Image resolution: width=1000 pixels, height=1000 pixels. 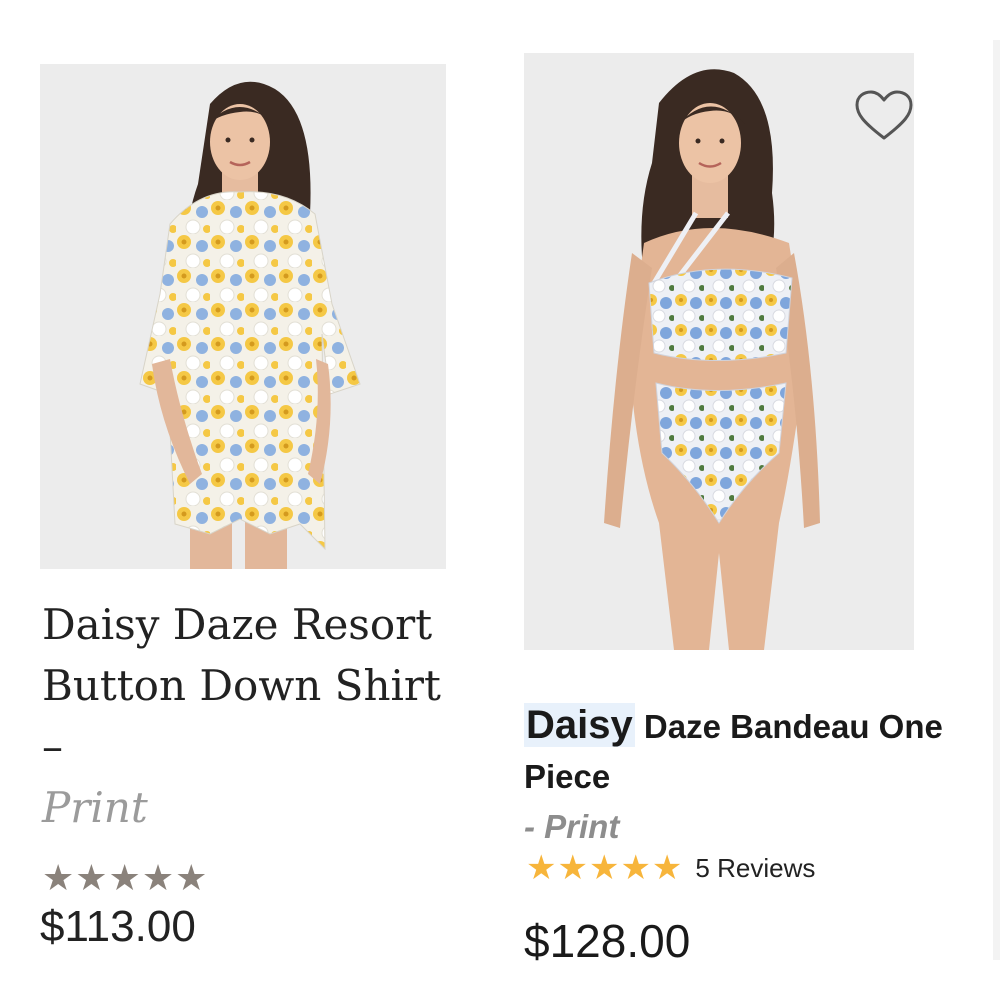 What do you see at coordinates (749, 776) in the screenshot?
I see `product-title-one-piece: Daisy Daze Bandeau One Piece - Print` at bounding box center [749, 776].